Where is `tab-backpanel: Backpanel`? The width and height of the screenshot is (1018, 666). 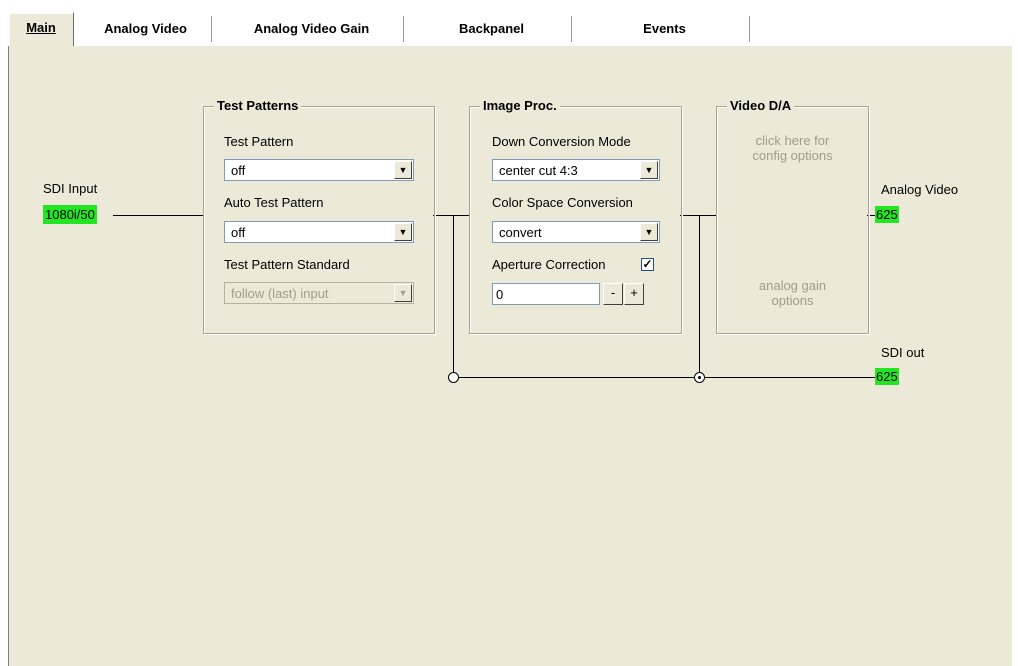
tab-backpanel: Backpanel is located at coordinates (492, 29).